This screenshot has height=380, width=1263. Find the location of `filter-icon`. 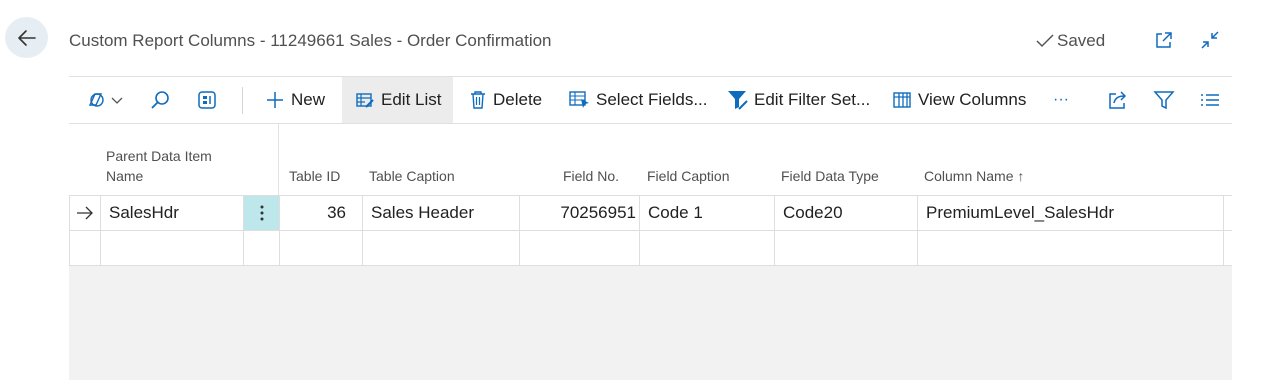

filter-icon is located at coordinates (1164, 100).